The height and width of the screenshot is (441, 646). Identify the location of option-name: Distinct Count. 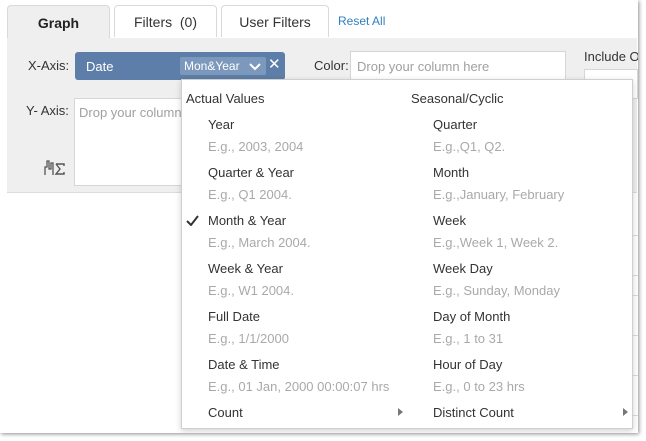
(473, 412).